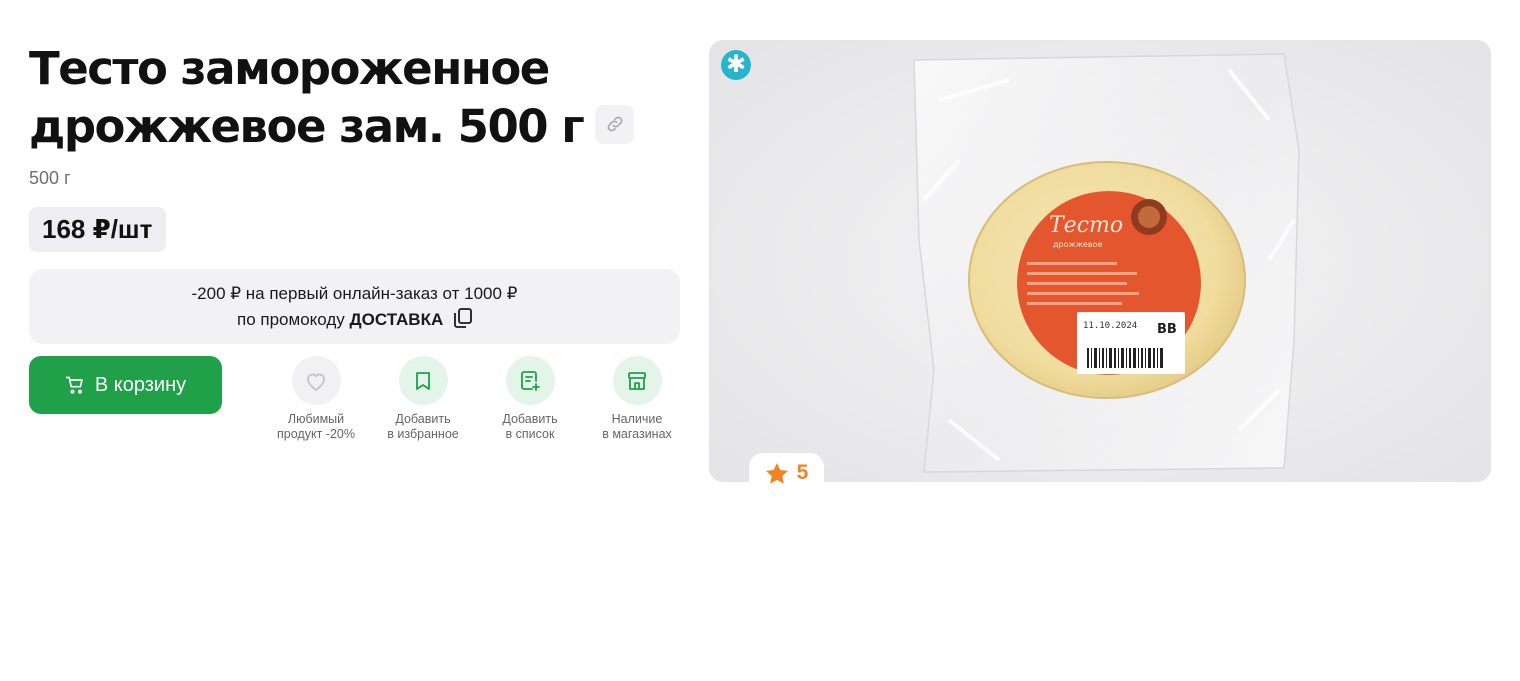 Image resolution: width=1520 pixels, height=681 pixels. Describe the element at coordinates (423, 419) in the screenshot. I see `add-to-favorites-label-line1: Добавить` at that location.